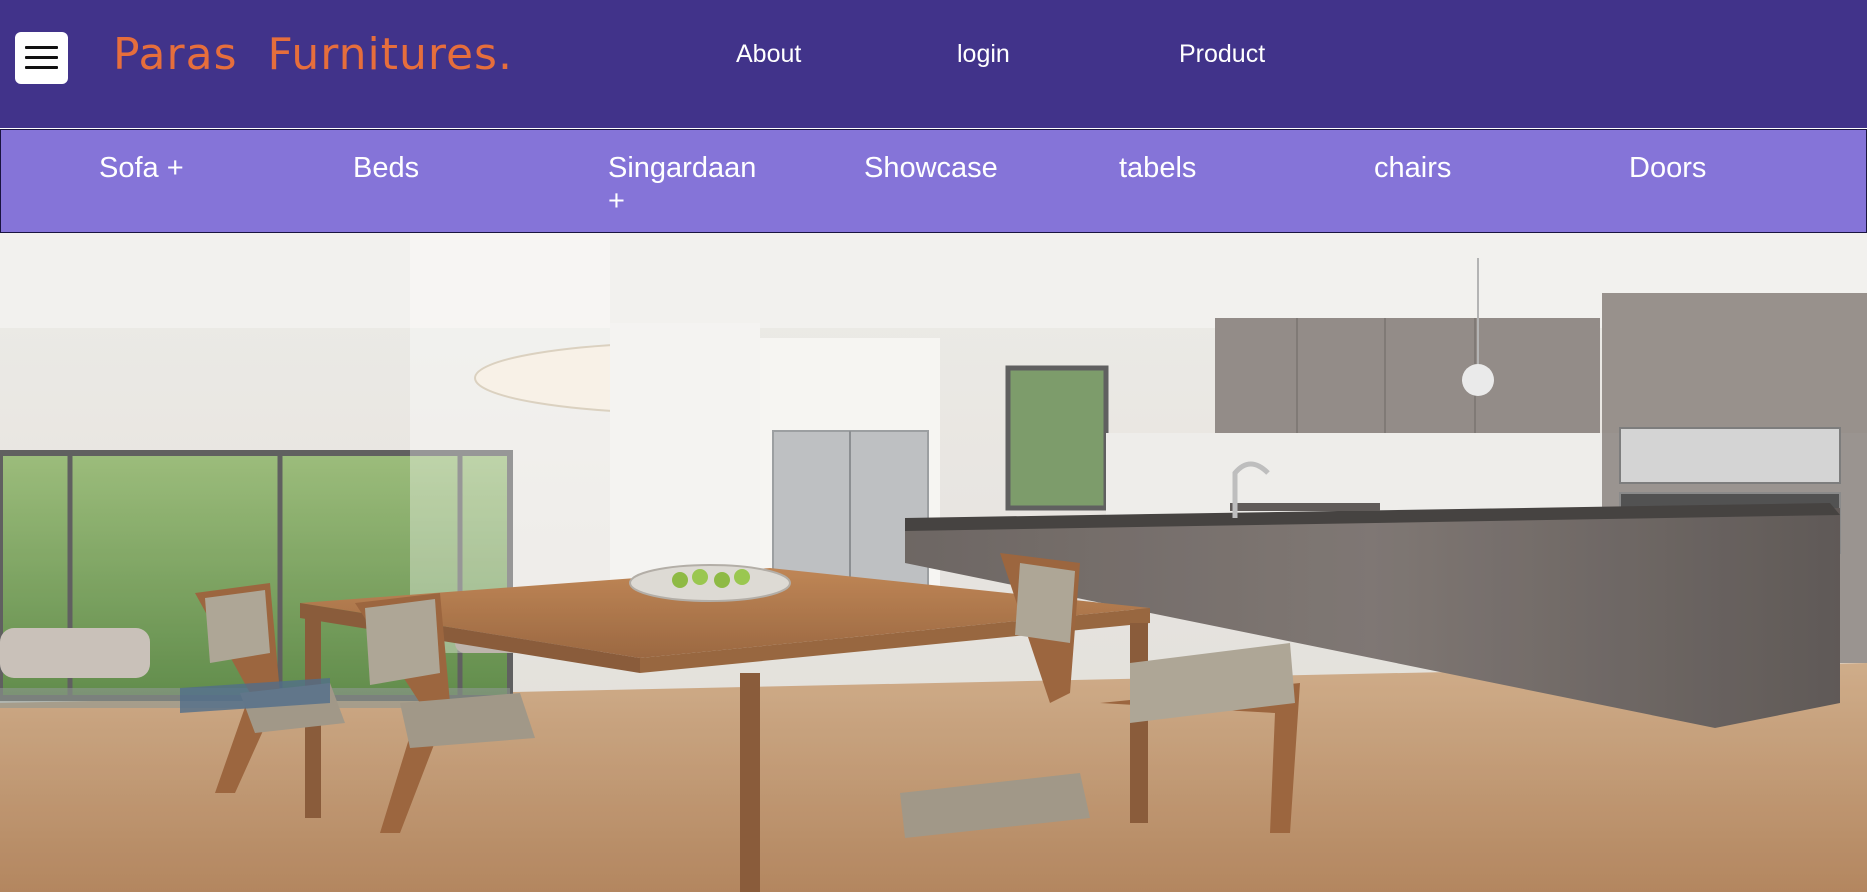  I want to click on nav-link-login: login, so click(983, 54).